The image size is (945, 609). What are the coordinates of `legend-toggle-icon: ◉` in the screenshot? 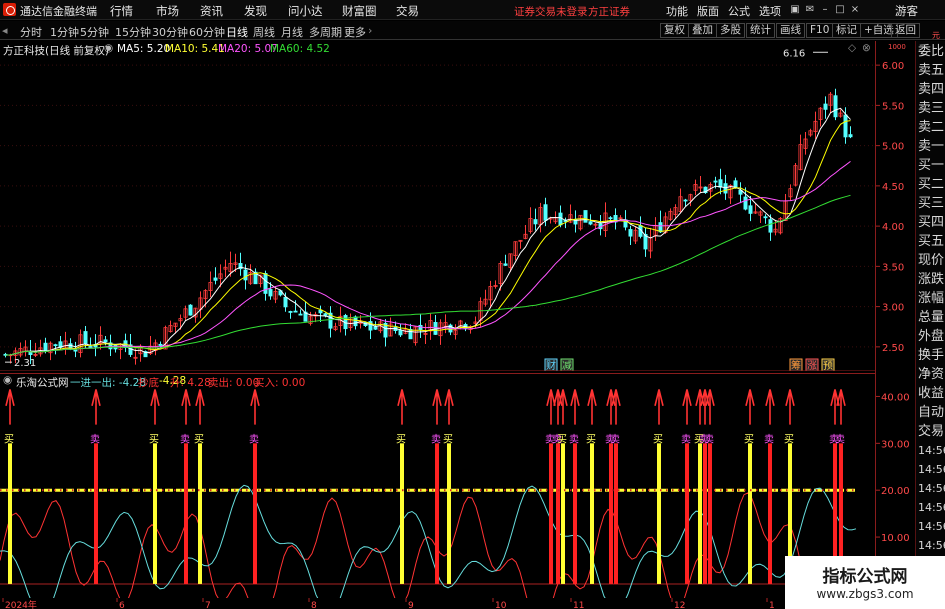 It's located at (108, 48).